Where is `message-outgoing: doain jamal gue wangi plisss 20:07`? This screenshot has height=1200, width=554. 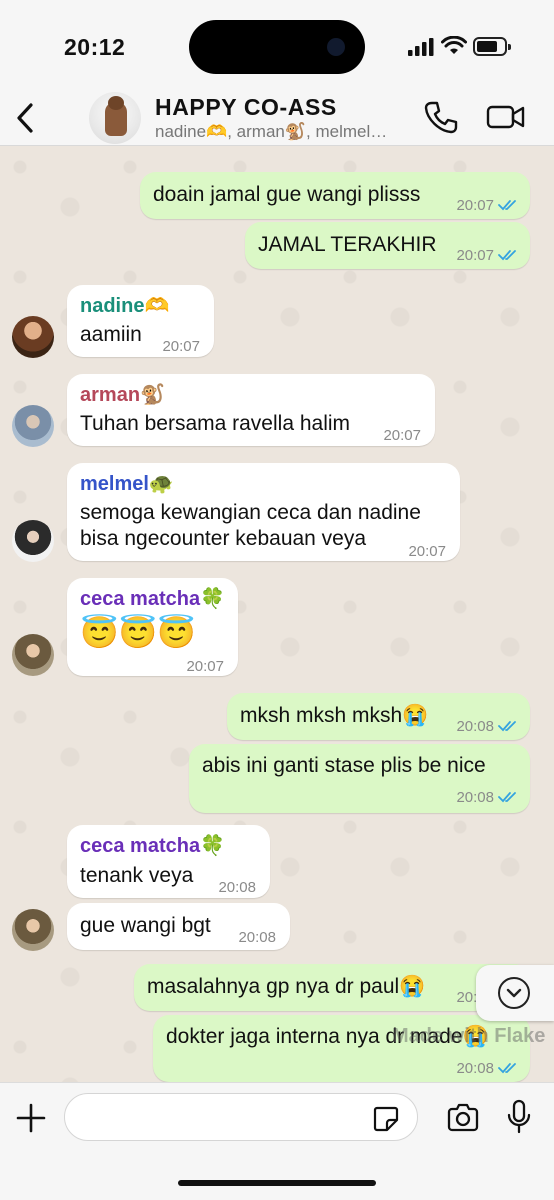 message-outgoing: doain jamal gue wangi plisss 20:07 is located at coordinates (335, 195).